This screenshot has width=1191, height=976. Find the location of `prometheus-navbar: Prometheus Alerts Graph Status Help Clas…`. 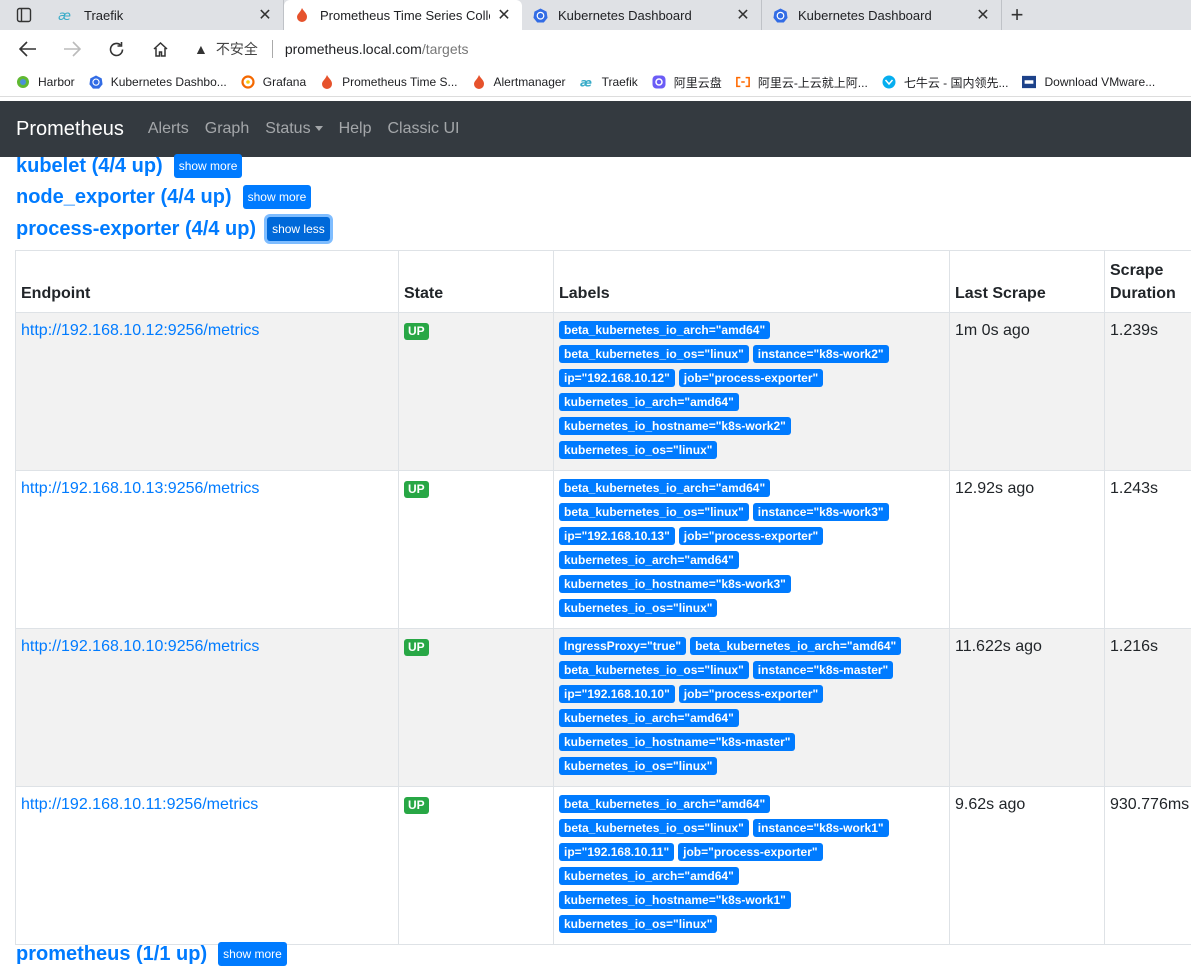

prometheus-navbar: Prometheus Alerts Graph Status Help Clas… is located at coordinates (595, 129).